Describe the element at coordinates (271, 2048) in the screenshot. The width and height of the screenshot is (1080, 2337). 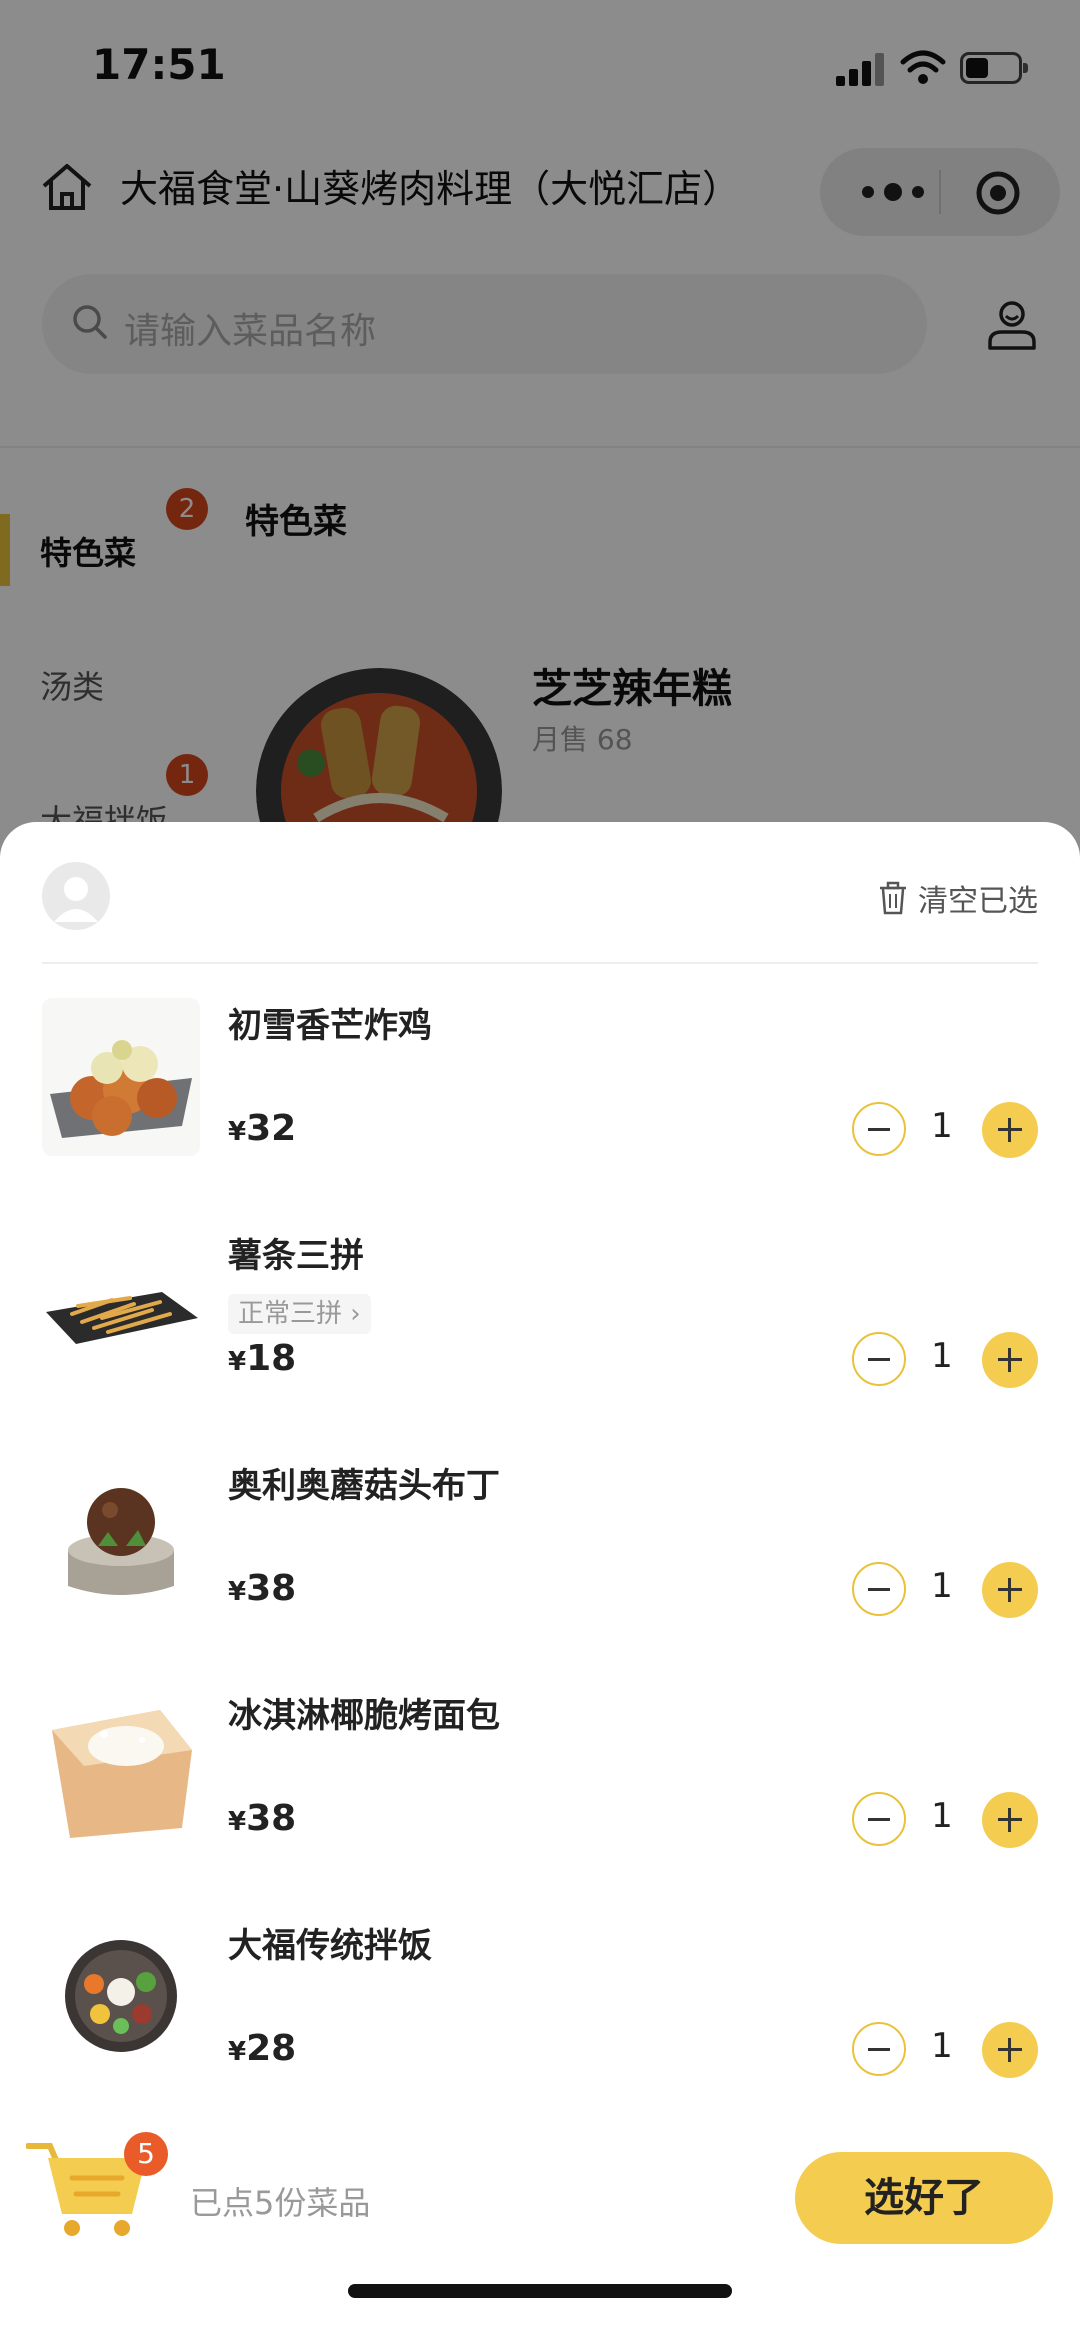
I see `price-value: 28` at that location.